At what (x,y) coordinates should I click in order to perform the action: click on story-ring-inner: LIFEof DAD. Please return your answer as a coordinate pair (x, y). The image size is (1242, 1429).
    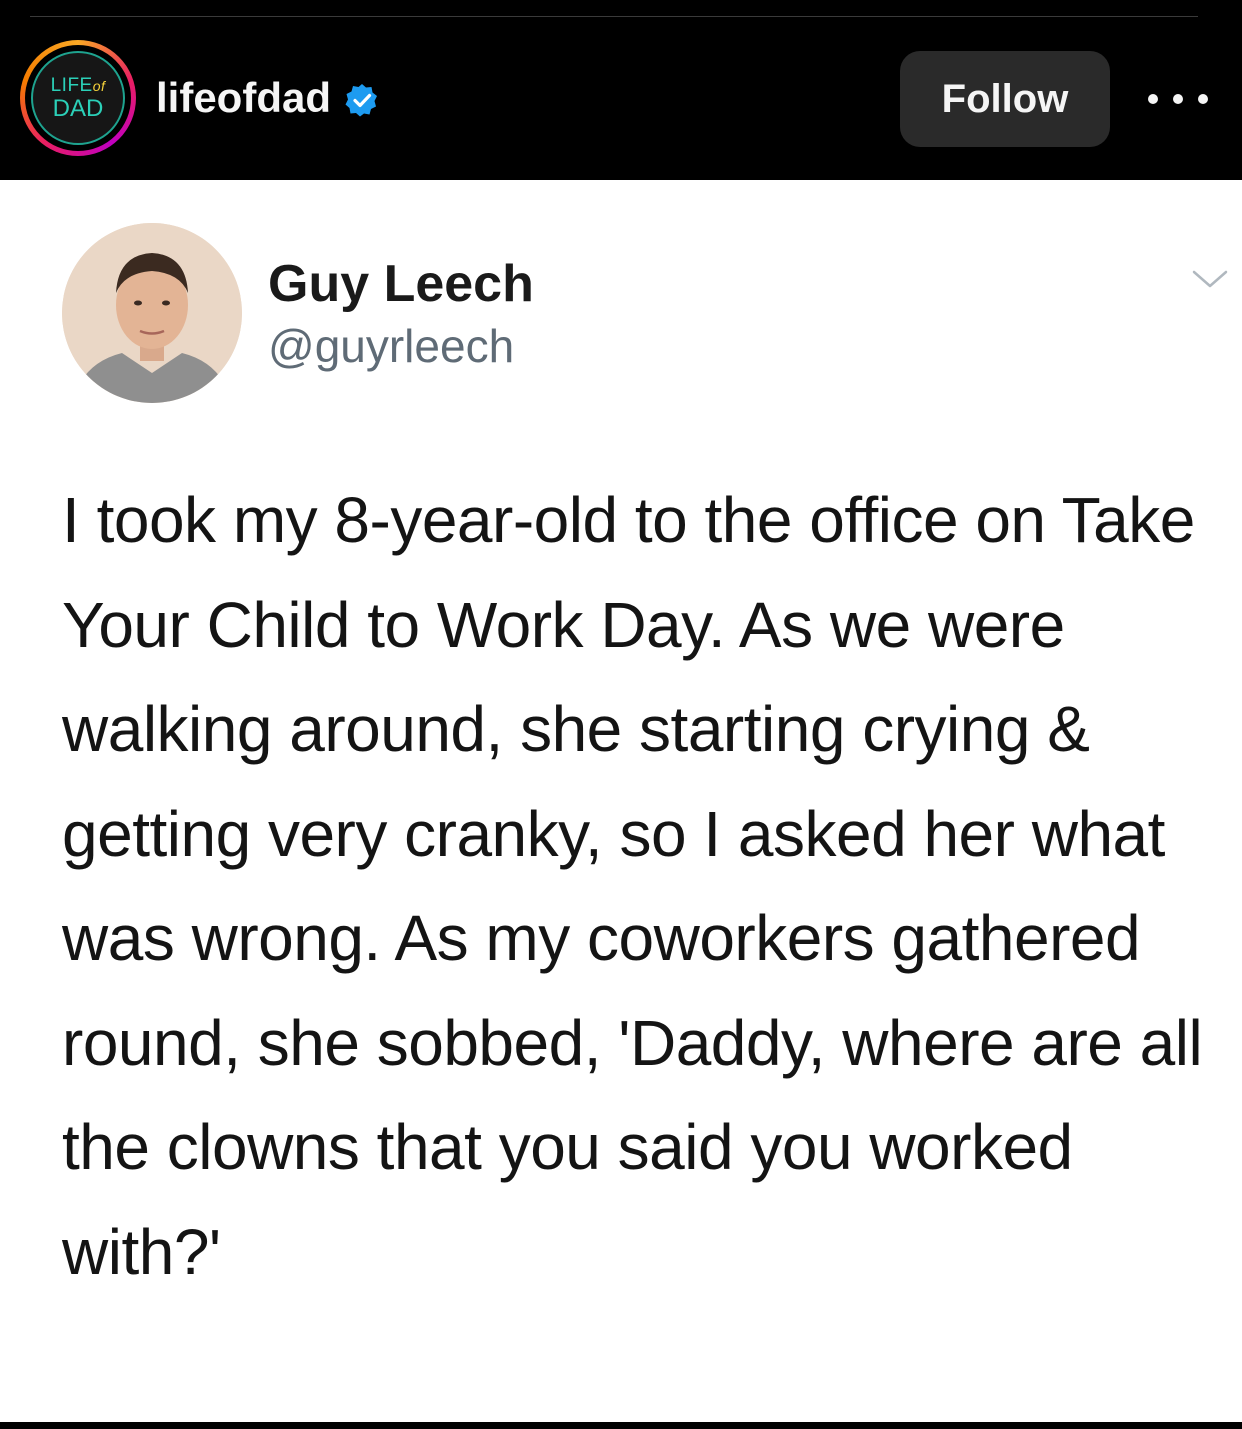
    Looking at the image, I should click on (78, 98).